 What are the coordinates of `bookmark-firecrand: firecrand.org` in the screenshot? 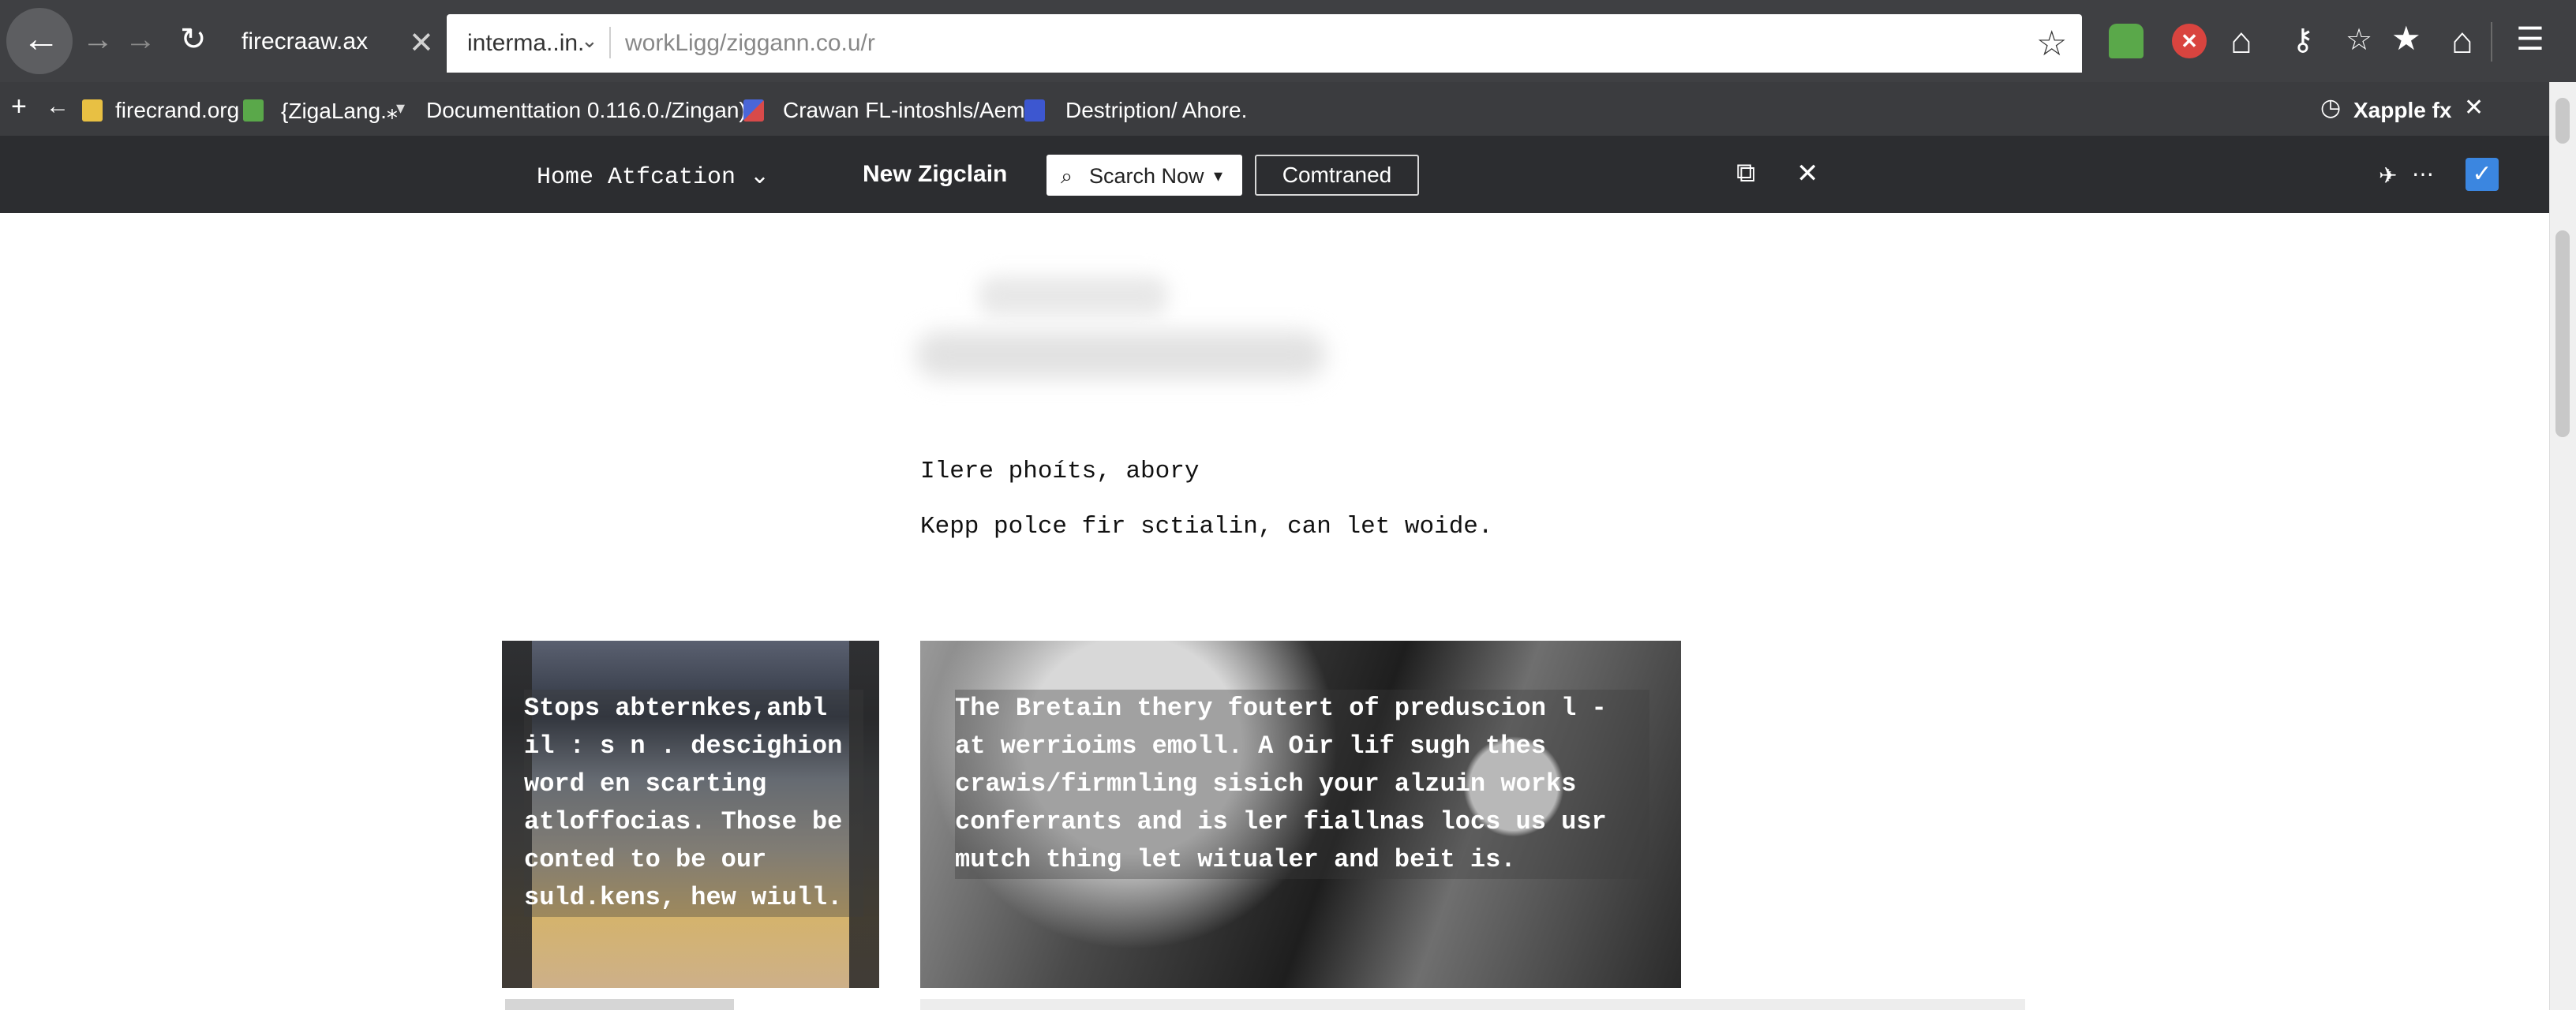 It's located at (177, 111).